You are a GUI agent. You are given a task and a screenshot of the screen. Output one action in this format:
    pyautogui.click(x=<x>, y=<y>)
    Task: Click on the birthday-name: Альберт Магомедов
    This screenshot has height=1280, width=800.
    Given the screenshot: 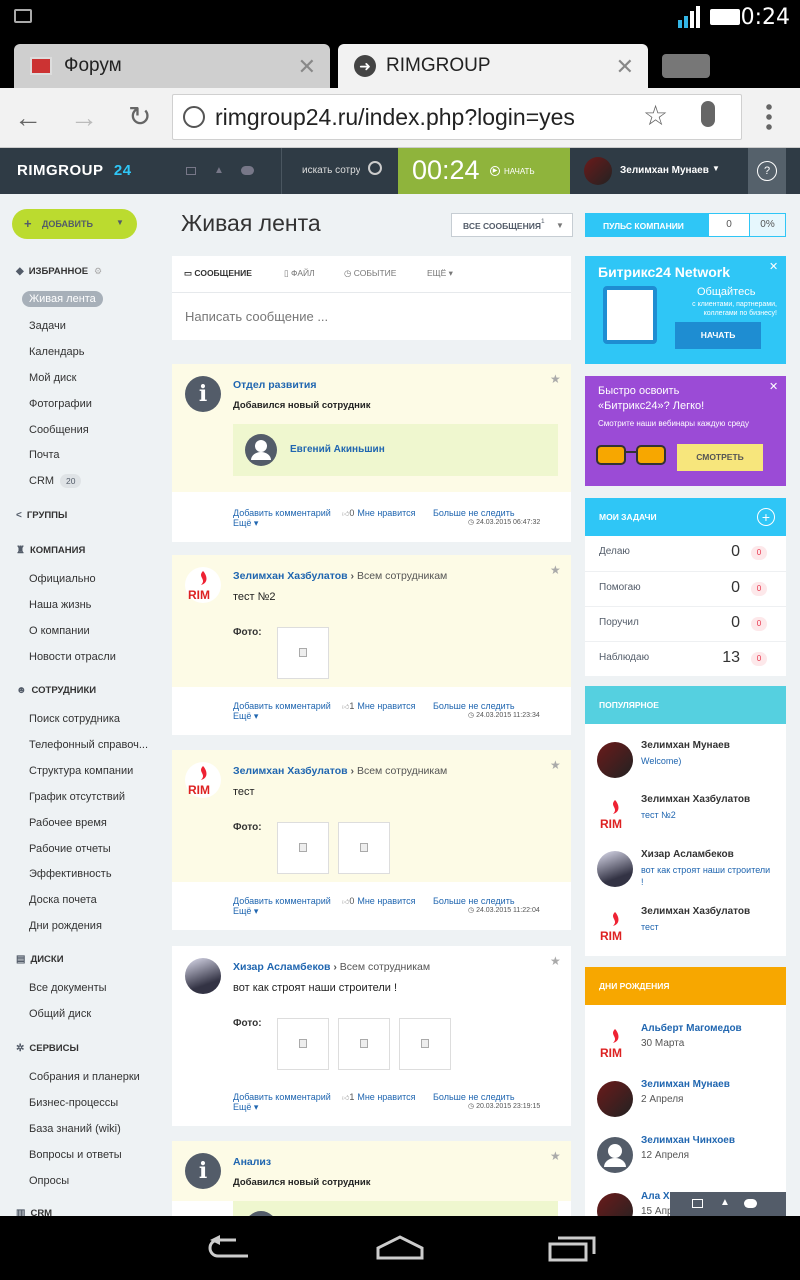 What is the action you would take?
    pyautogui.click(x=691, y=1028)
    